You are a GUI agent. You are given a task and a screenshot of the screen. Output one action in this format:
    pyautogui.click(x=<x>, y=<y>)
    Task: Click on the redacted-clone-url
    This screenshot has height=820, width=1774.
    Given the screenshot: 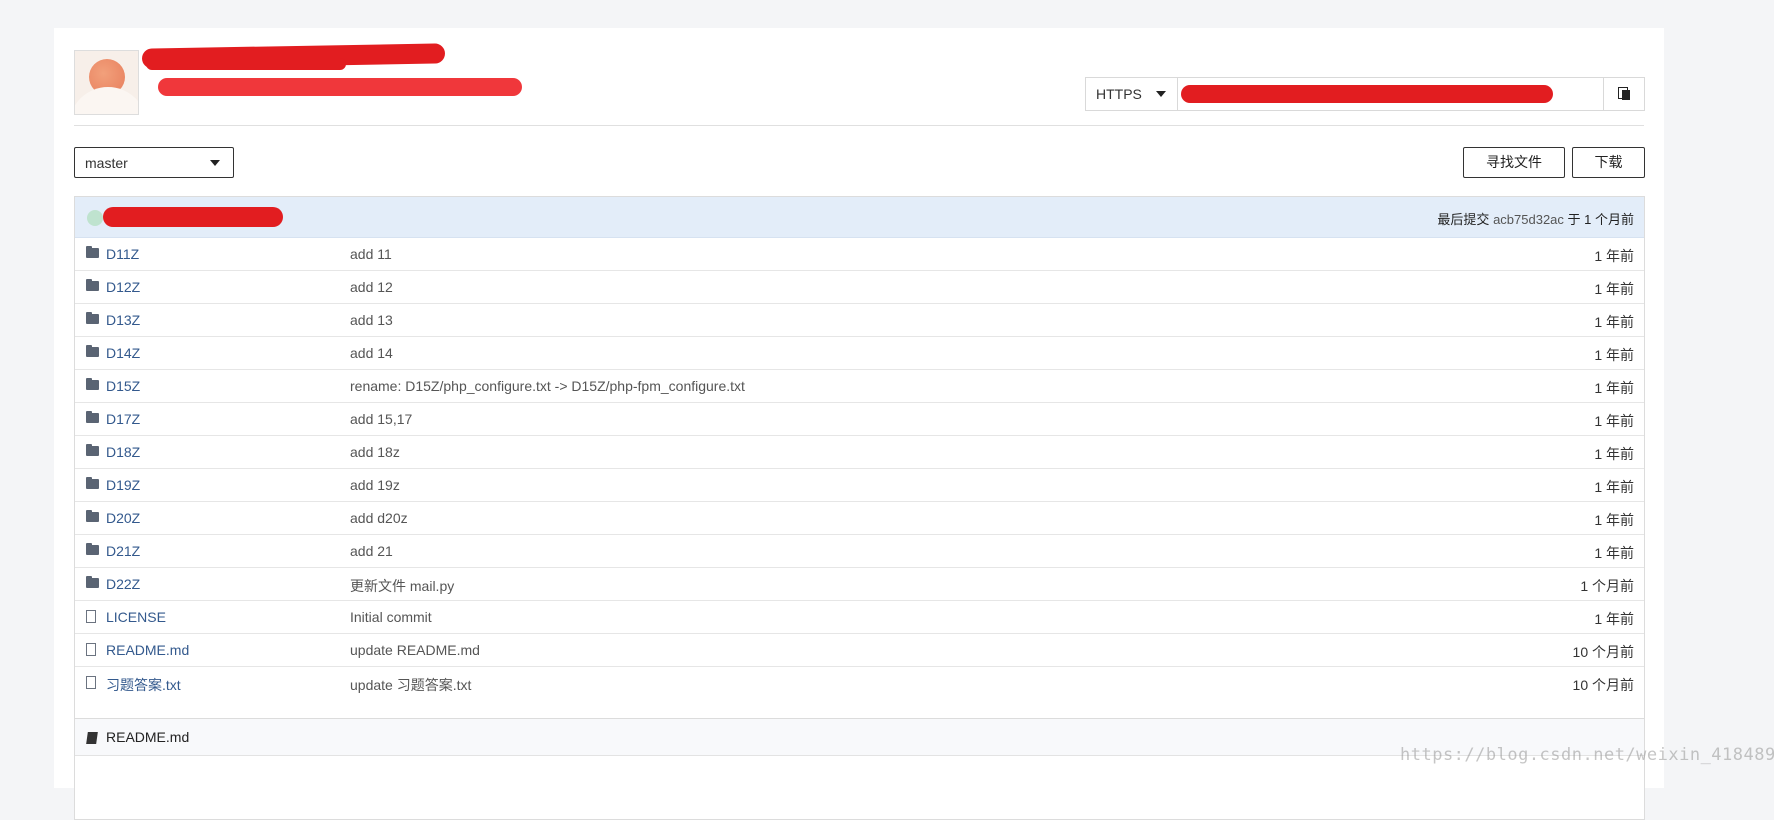 What is the action you would take?
    pyautogui.click(x=1367, y=94)
    